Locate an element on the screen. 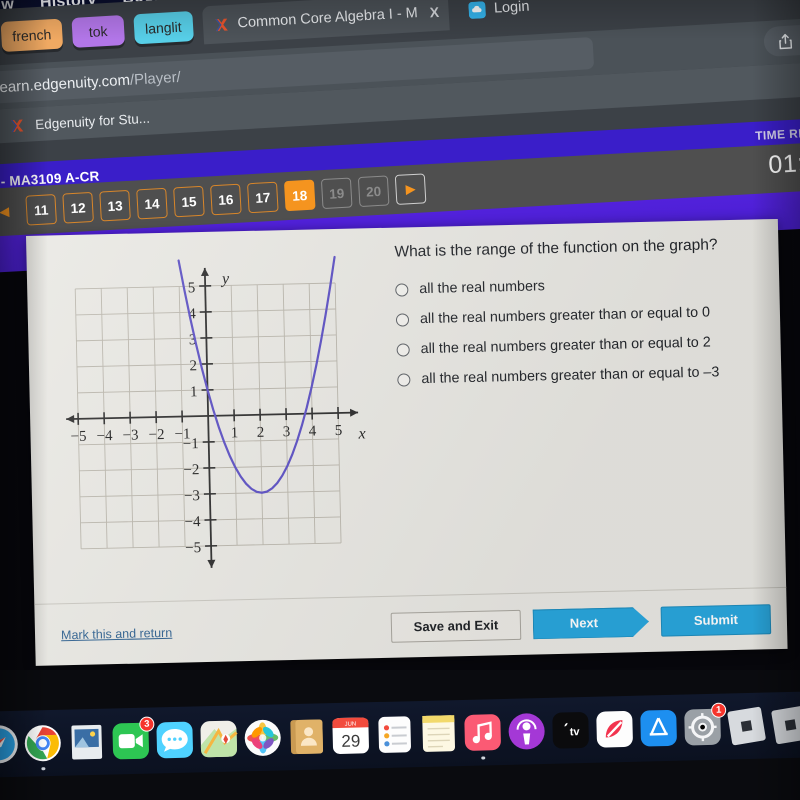 The width and height of the screenshot is (800, 800). tab-group-tok: tok is located at coordinates (98, 31).